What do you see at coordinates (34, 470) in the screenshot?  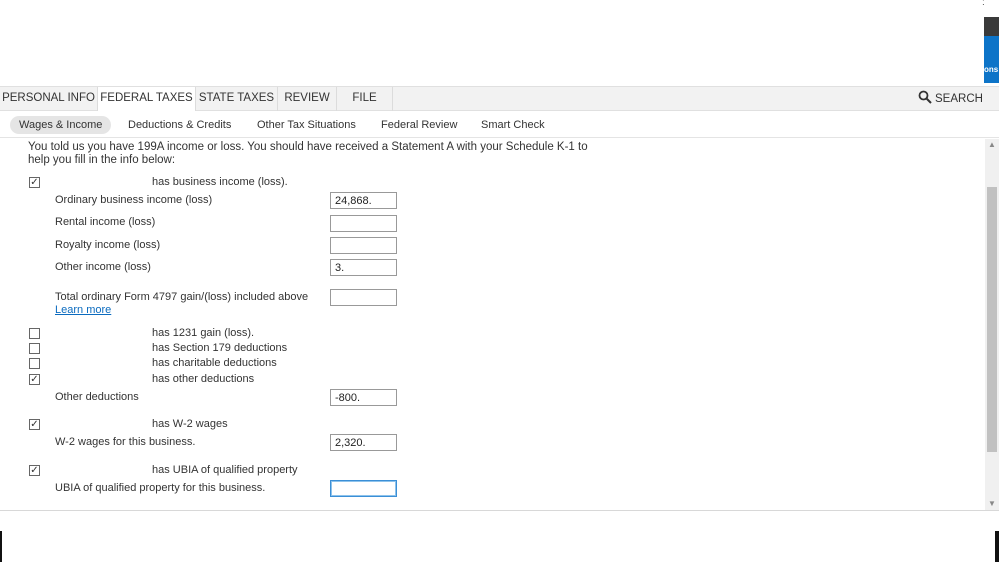 I see `ubia-checkbox: ✓` at bounding box center [34, 470].